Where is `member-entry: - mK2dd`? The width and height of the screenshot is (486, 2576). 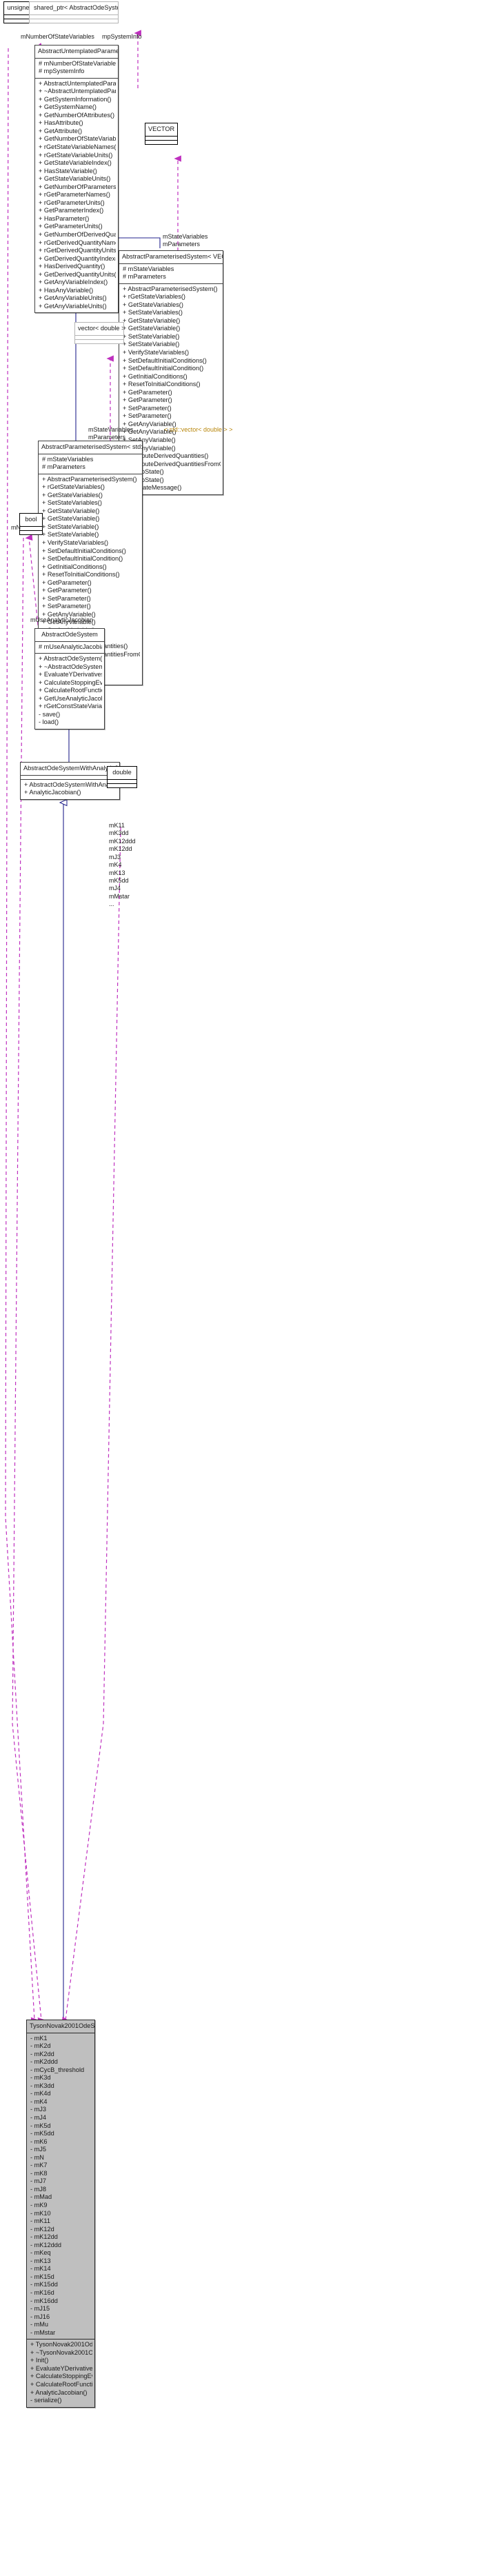 member-entry: - mK2dd is located at coordinates (42, 2053).